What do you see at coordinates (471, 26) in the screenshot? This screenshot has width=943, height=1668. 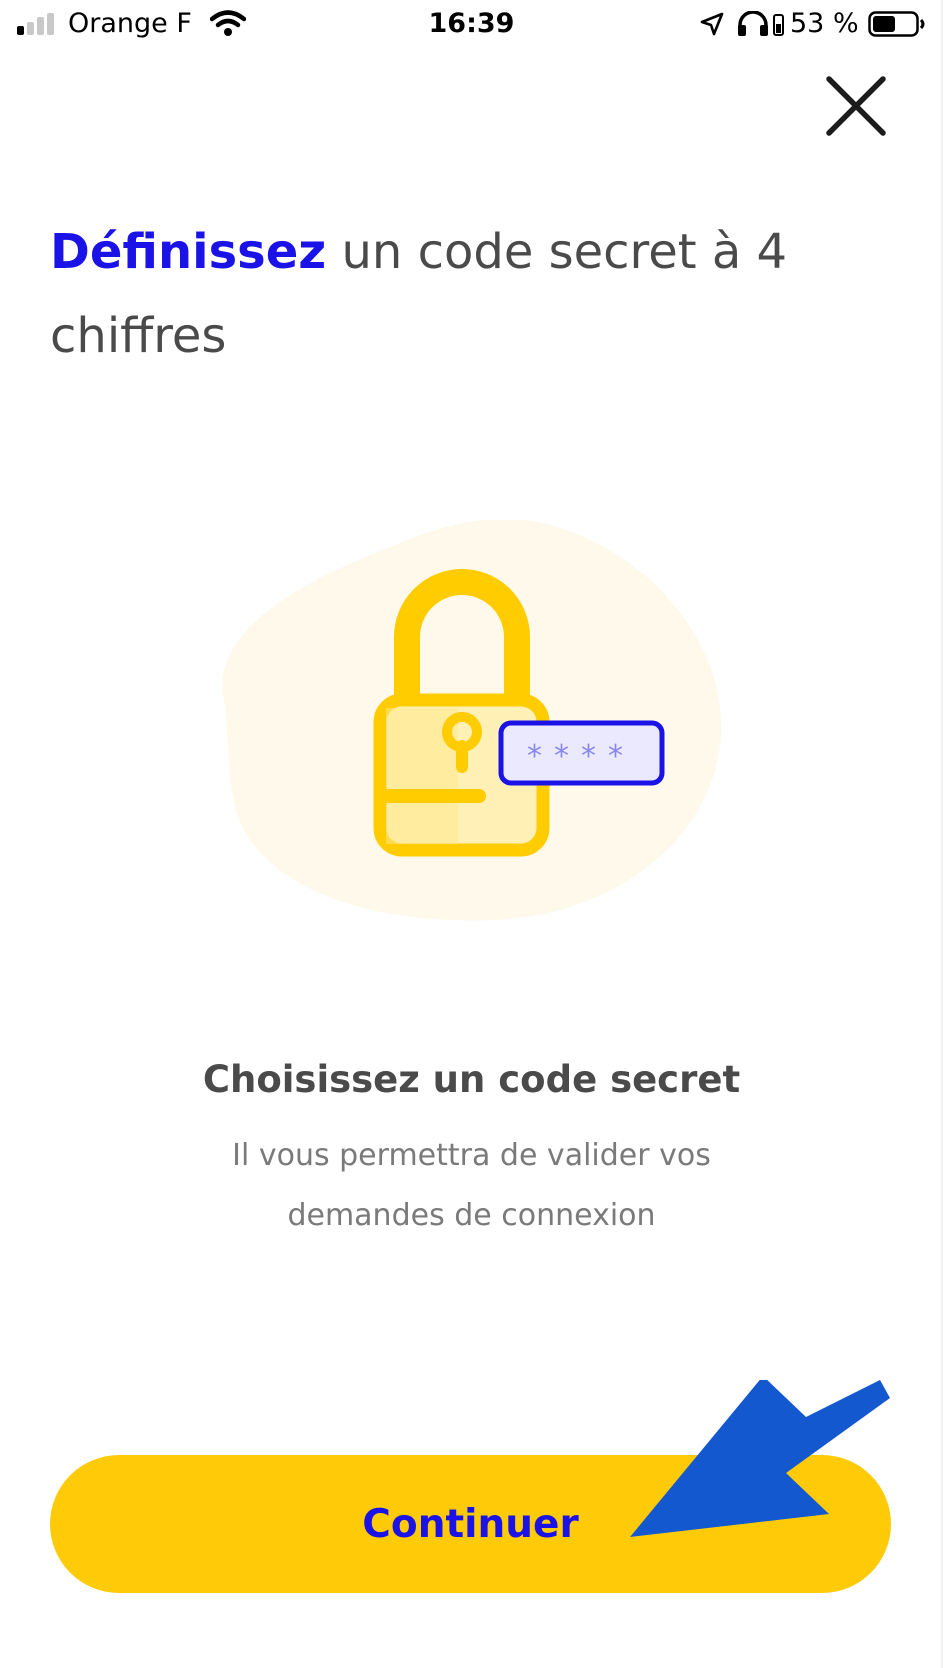 I see `status-bar: Orange F 16:39 53 %` at bounding box center [471, 26].